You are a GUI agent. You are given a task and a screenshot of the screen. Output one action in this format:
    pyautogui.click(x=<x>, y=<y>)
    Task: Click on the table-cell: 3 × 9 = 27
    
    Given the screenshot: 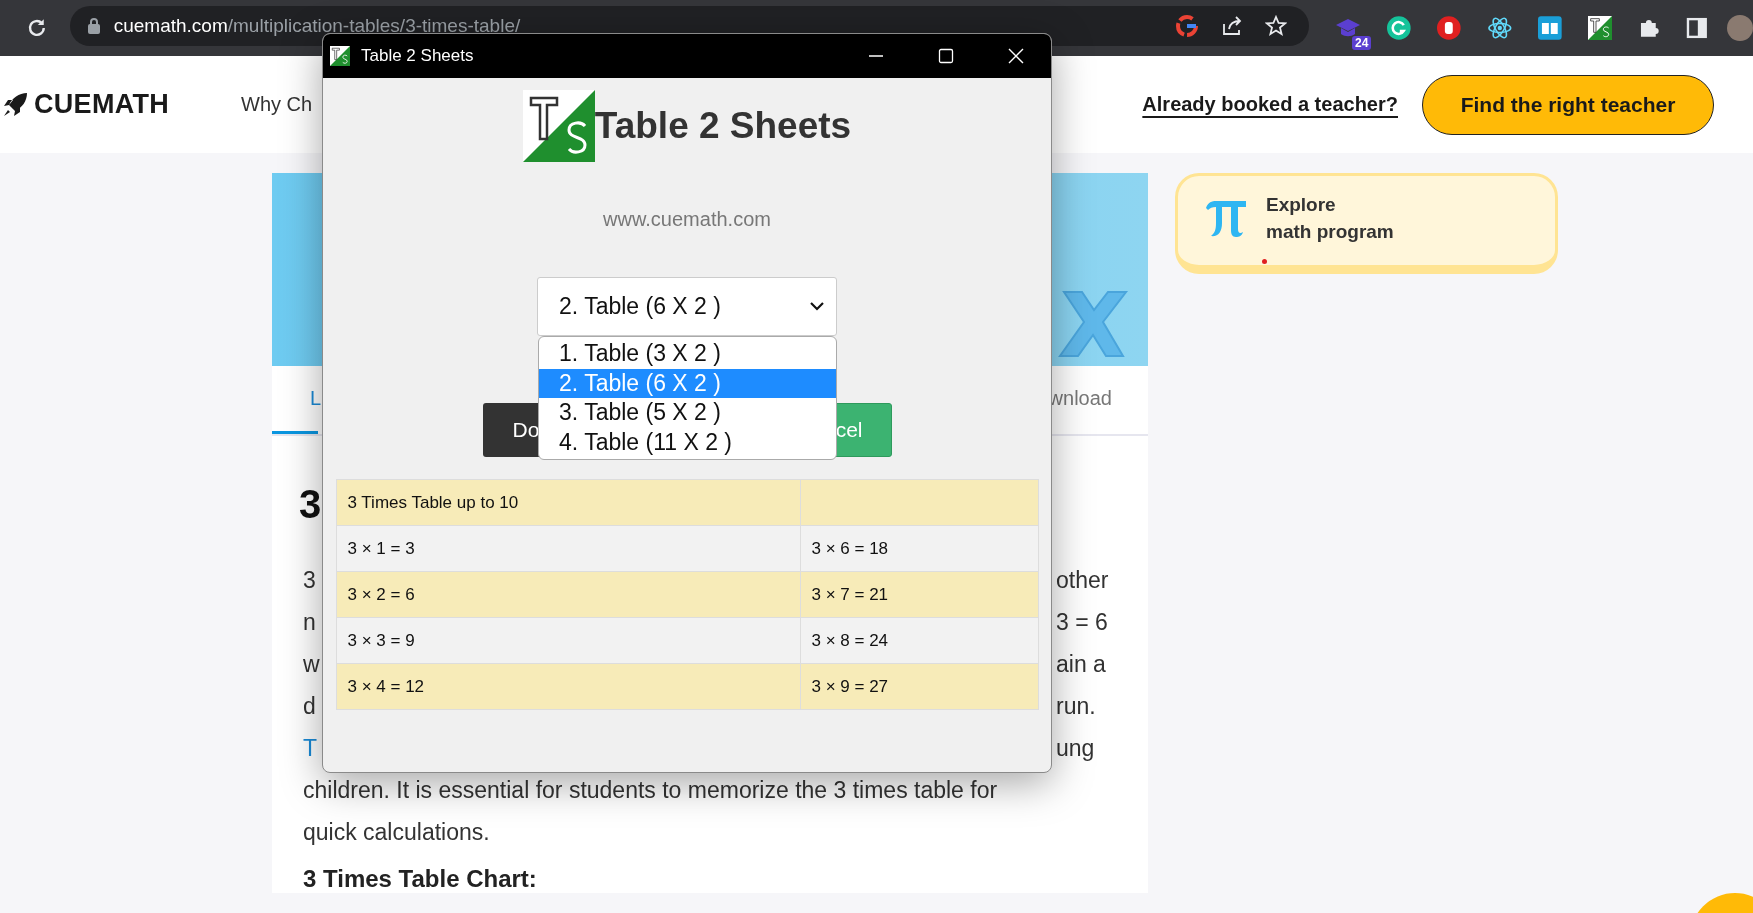 What is the action you would take?
    pyautogui.click(x=919, y=686)
    